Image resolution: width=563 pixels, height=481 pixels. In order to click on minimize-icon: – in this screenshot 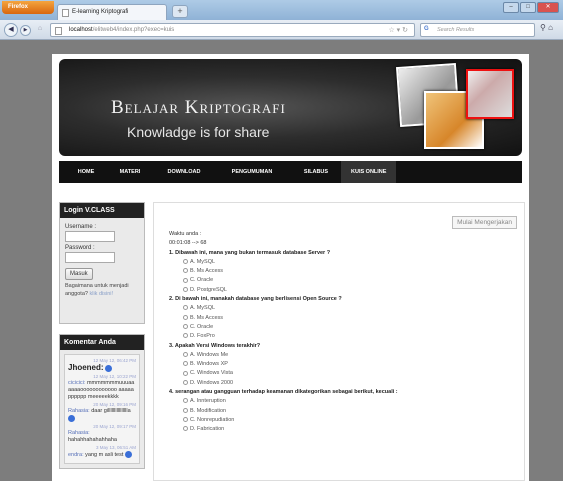, I will do `click(511, 7)`.